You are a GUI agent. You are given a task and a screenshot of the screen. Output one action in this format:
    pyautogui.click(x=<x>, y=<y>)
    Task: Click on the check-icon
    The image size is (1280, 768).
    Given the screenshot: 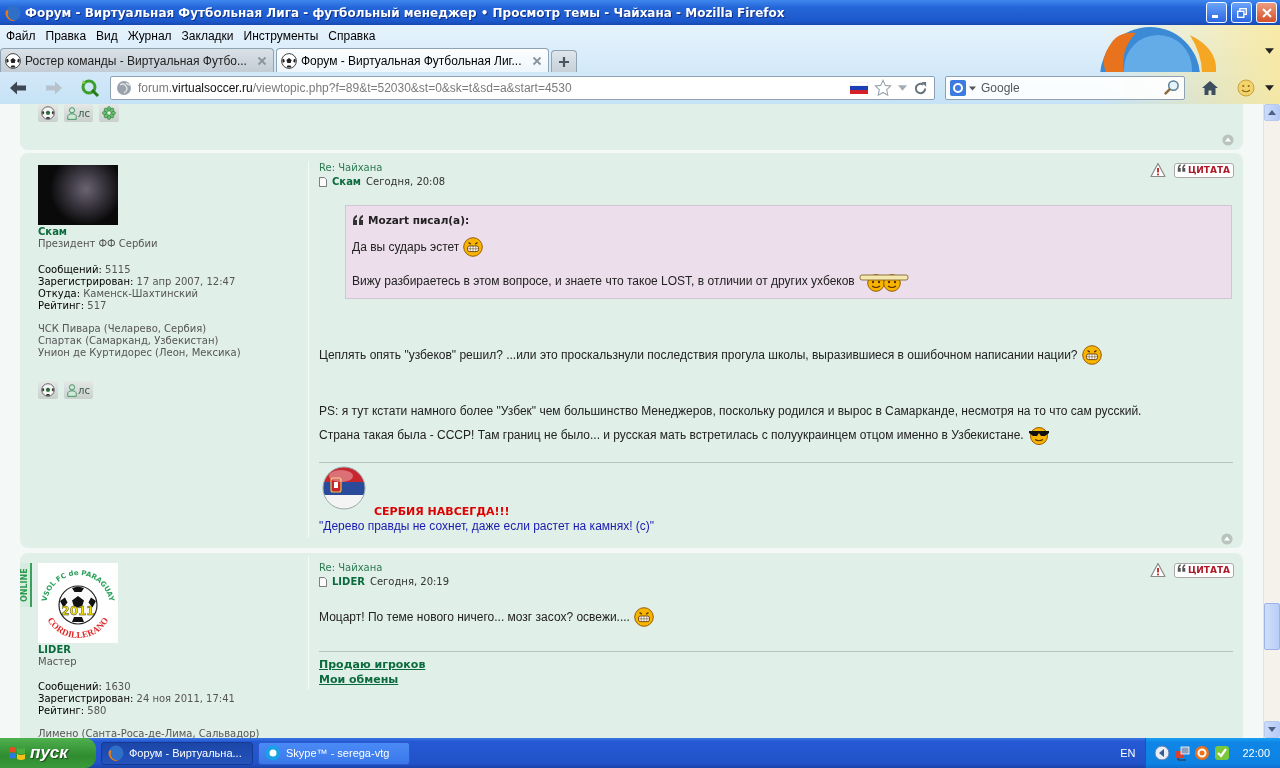 What is the action you would take?
    pyautogui.click(x=1222, y=753)
    